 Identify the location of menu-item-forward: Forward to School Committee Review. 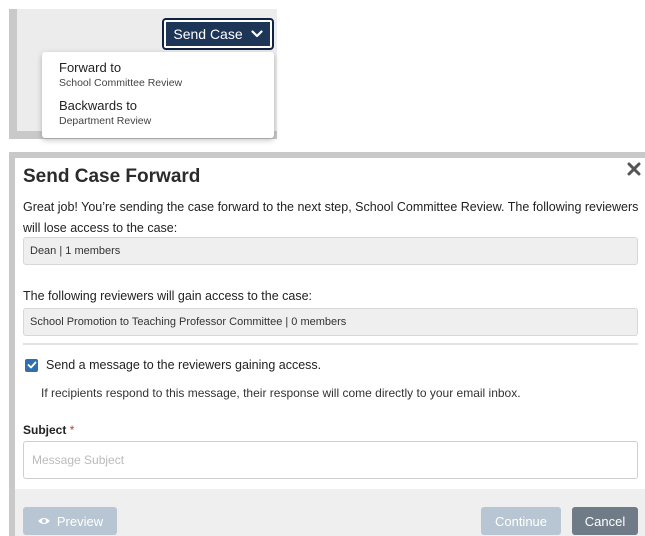
(120, 74).